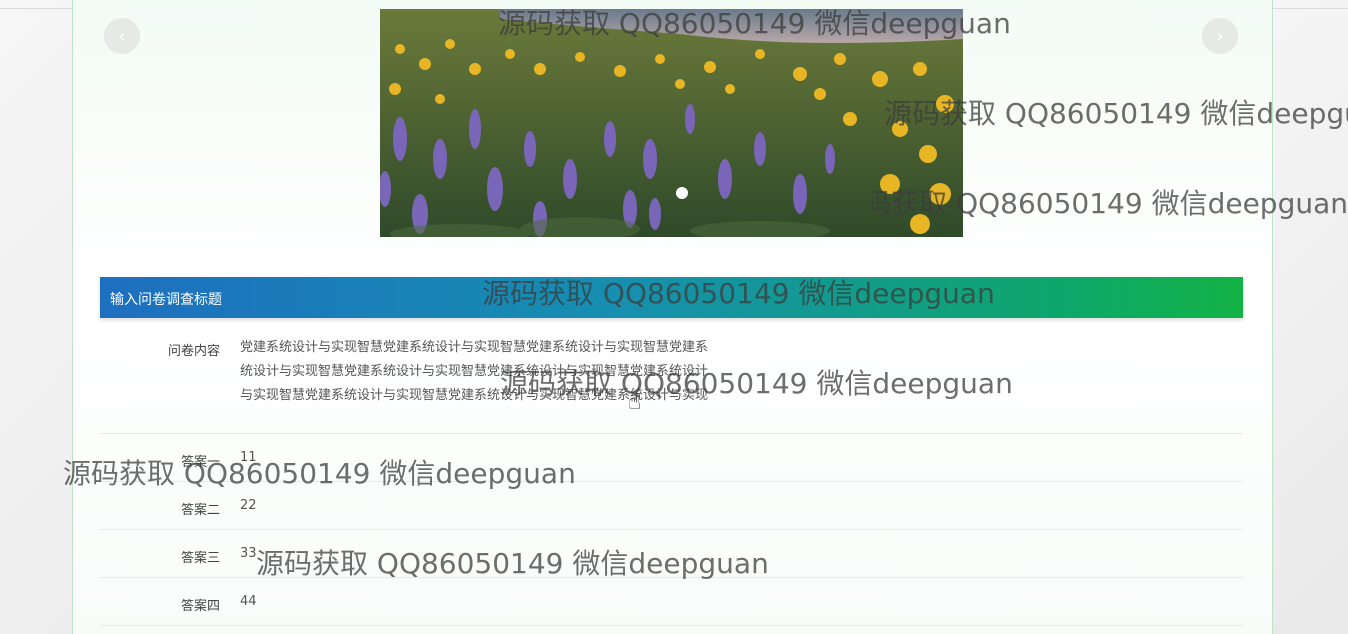 This screenshot has width=1348, height=634. Describe the element at coordinates (671, 602) in the screenshot. I see `answer-row-4: 答案四 44` at that location.